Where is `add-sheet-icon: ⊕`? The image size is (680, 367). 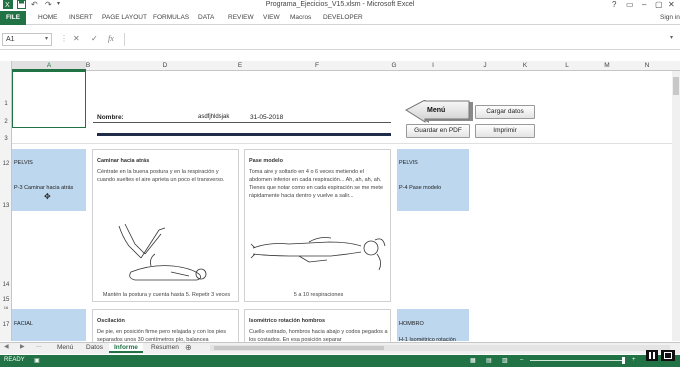
add-sheet-icon: ⊕ is located at coordinates (188, 347).